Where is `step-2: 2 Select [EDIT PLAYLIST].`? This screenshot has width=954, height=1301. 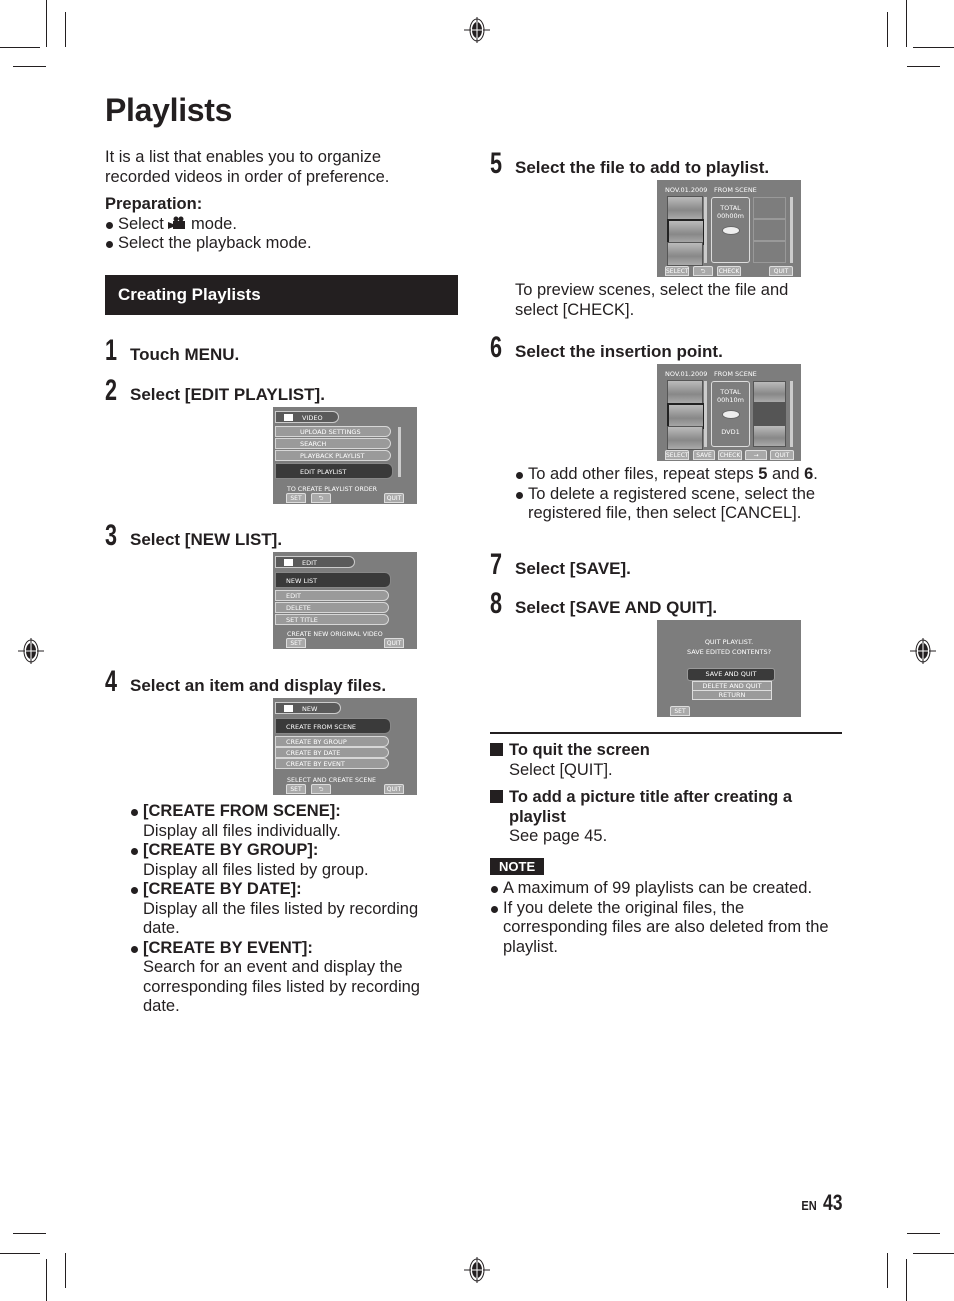
step-2: 2 Select [EDIT PLAYLIST]. is located at coordinates (215, 391).